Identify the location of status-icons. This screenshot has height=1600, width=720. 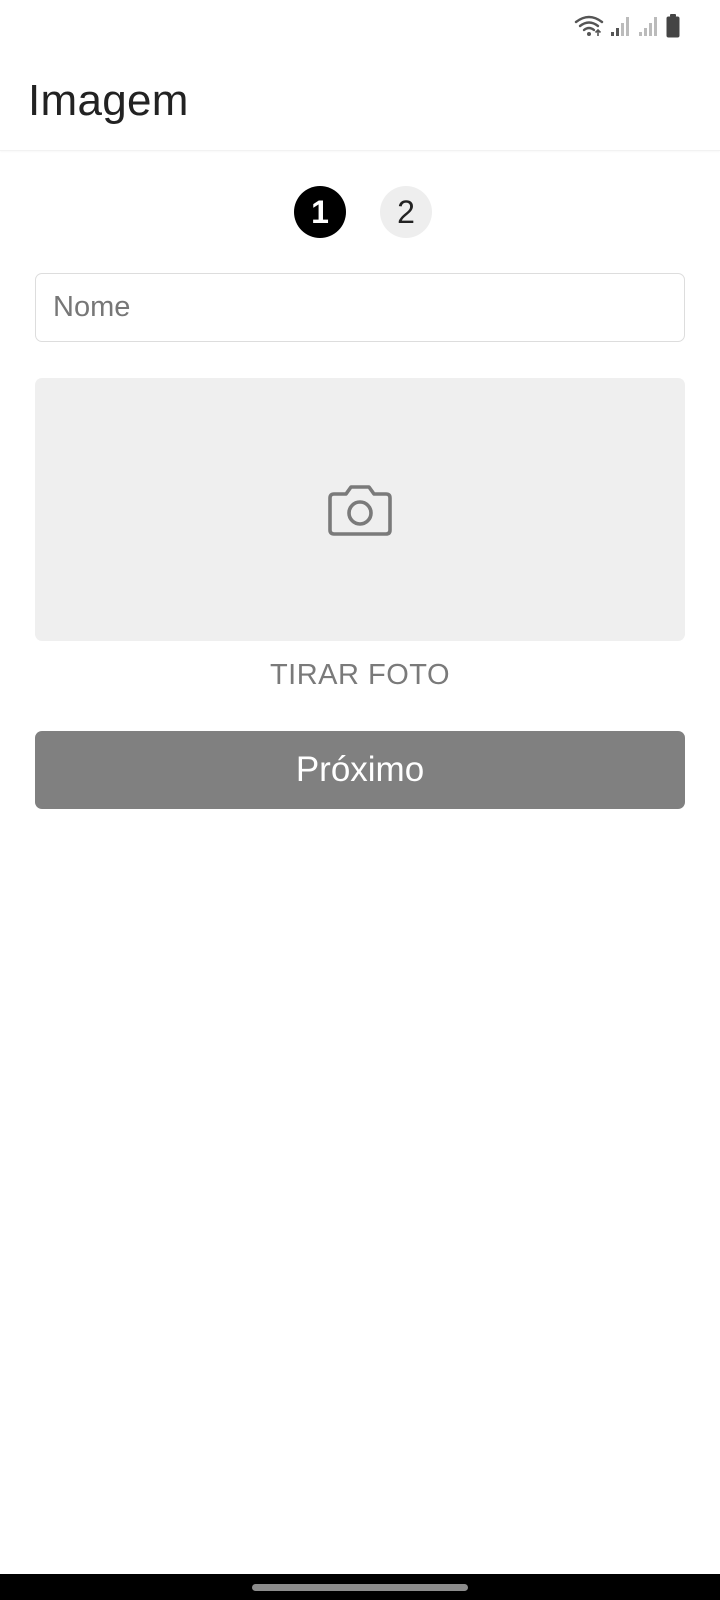
(627, 26).